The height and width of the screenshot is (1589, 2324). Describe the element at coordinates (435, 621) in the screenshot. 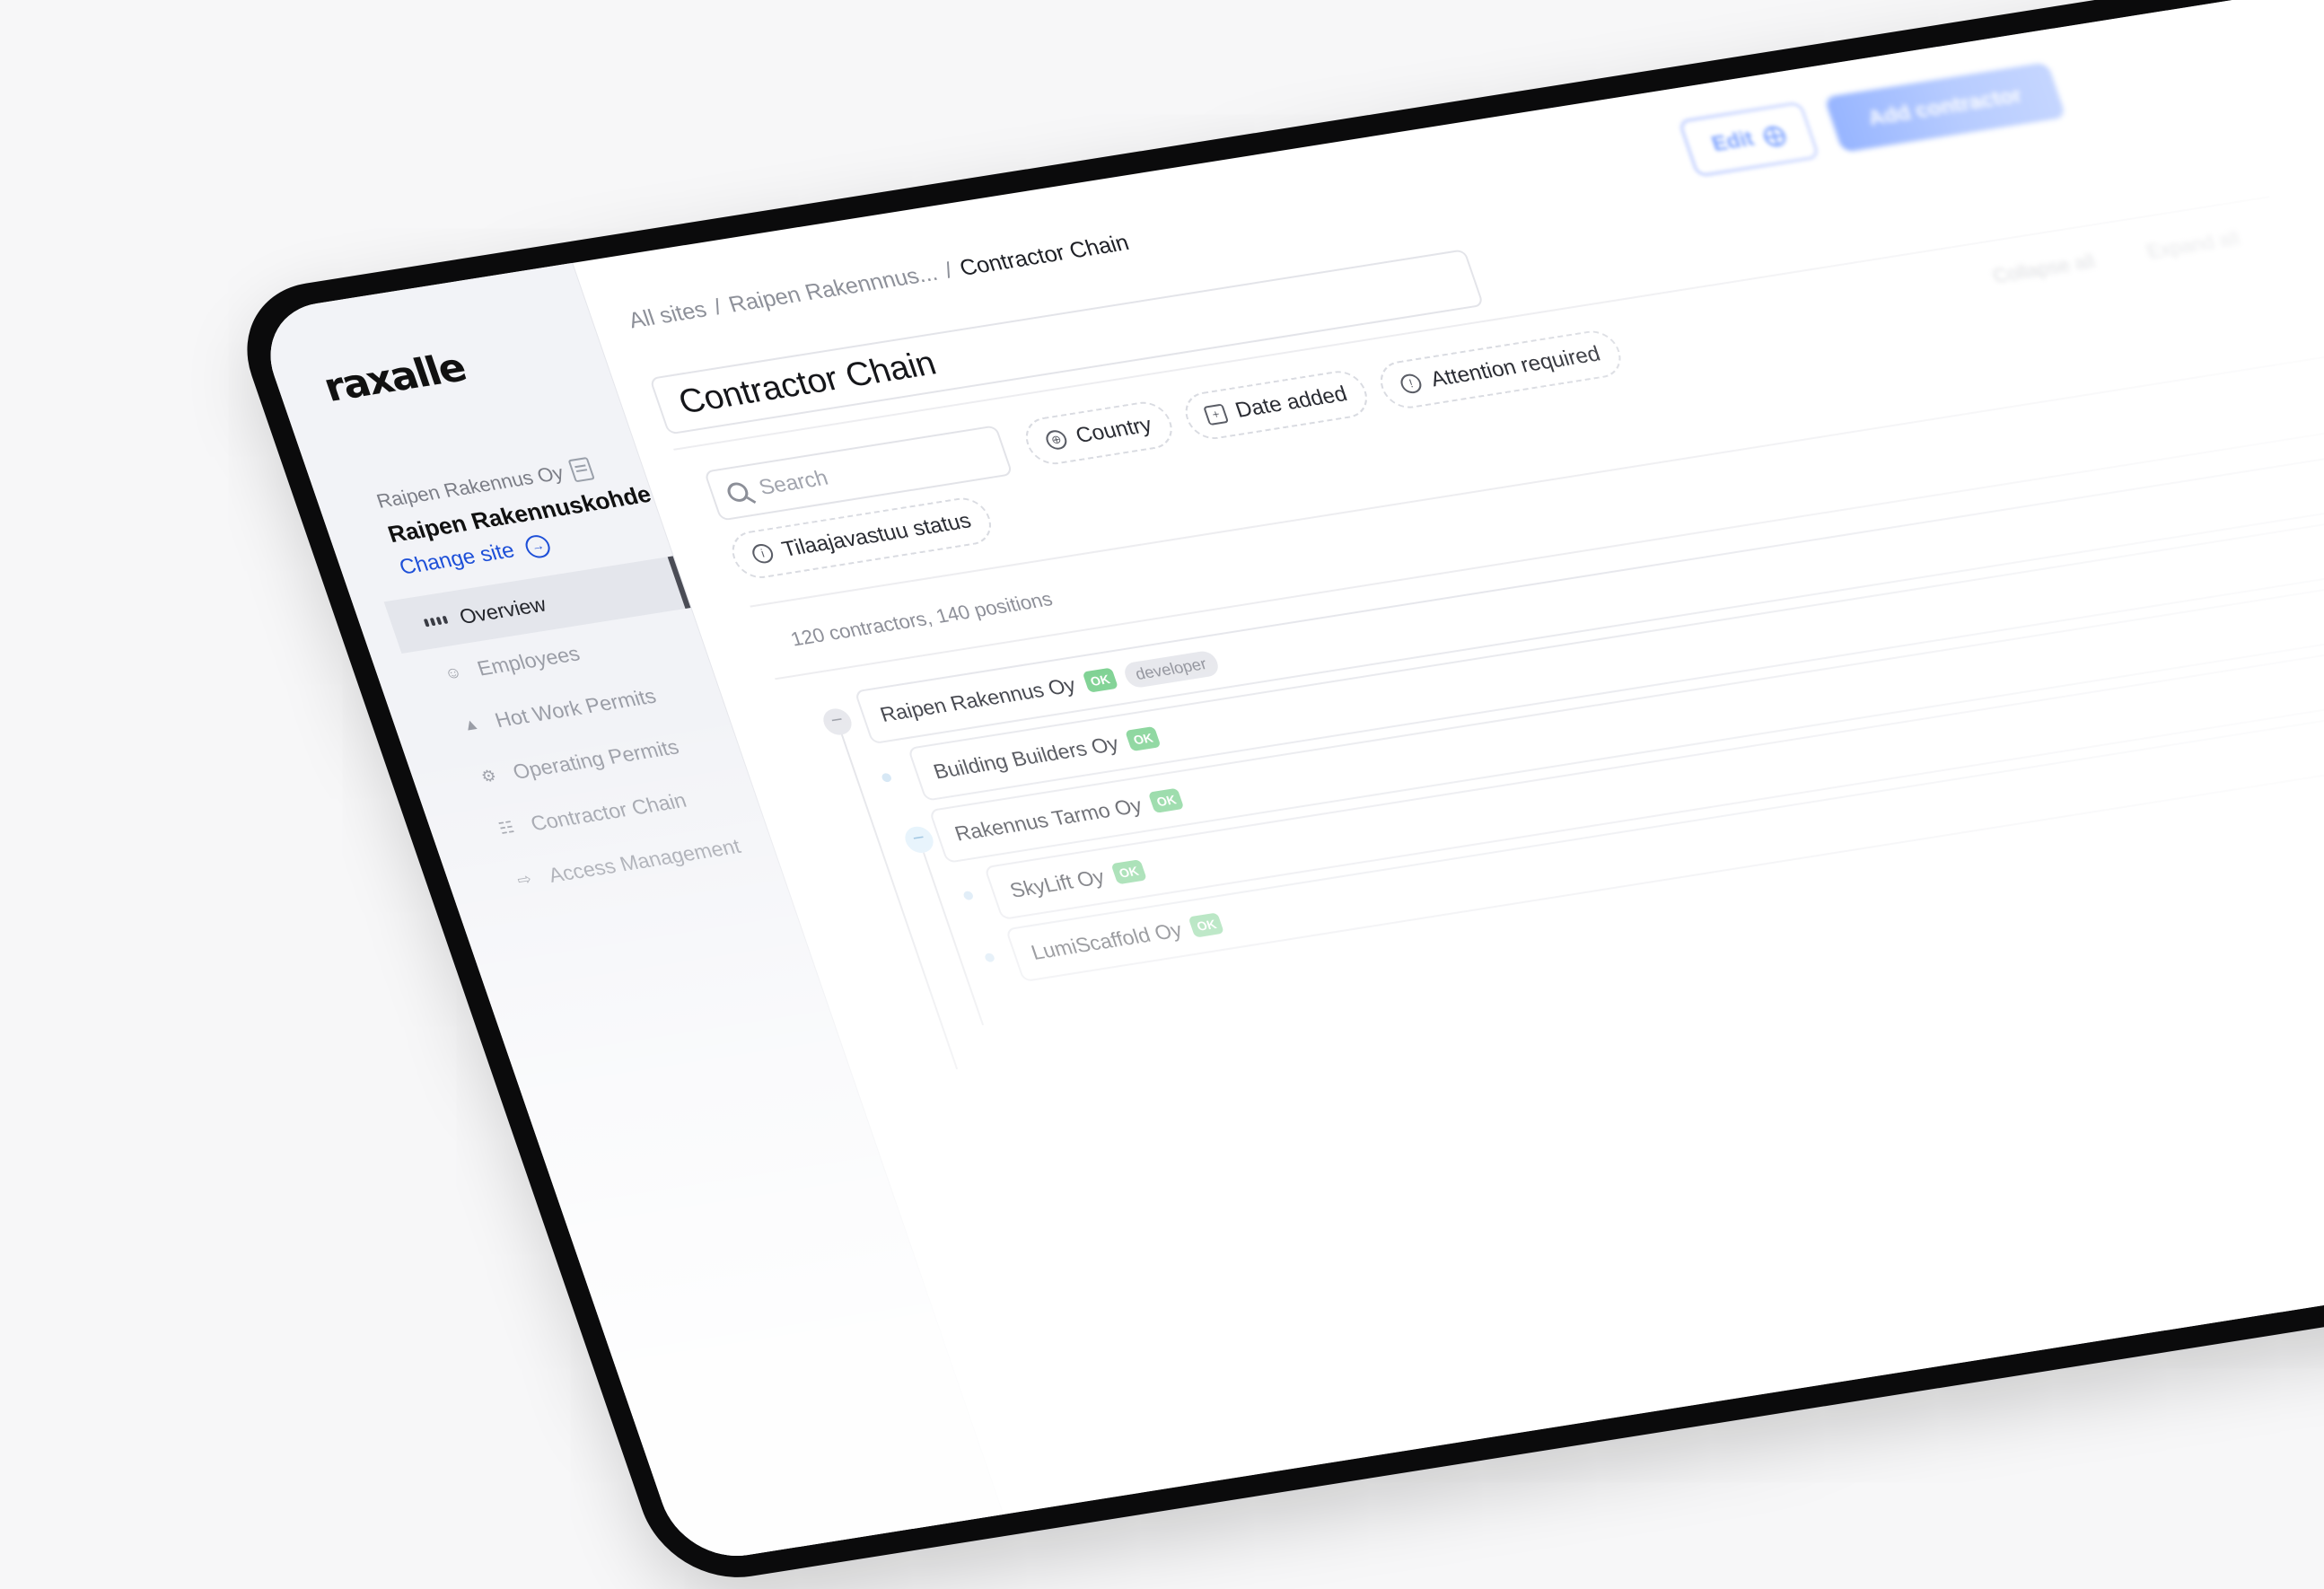

I see `grid-icon` at that location.